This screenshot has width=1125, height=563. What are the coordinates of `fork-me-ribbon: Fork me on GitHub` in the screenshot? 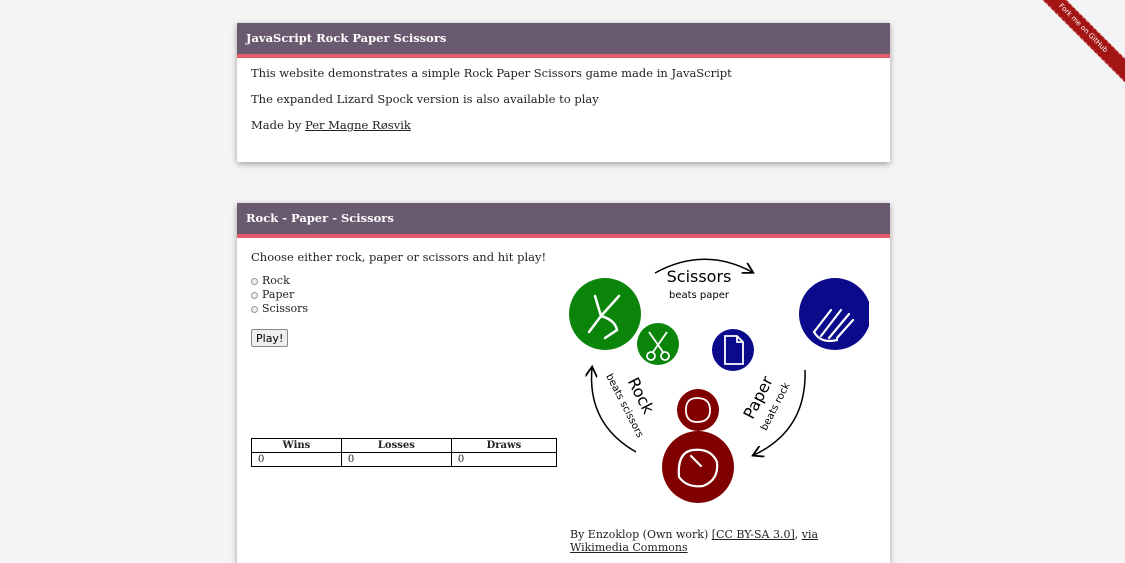 It's located at (1080, 45).